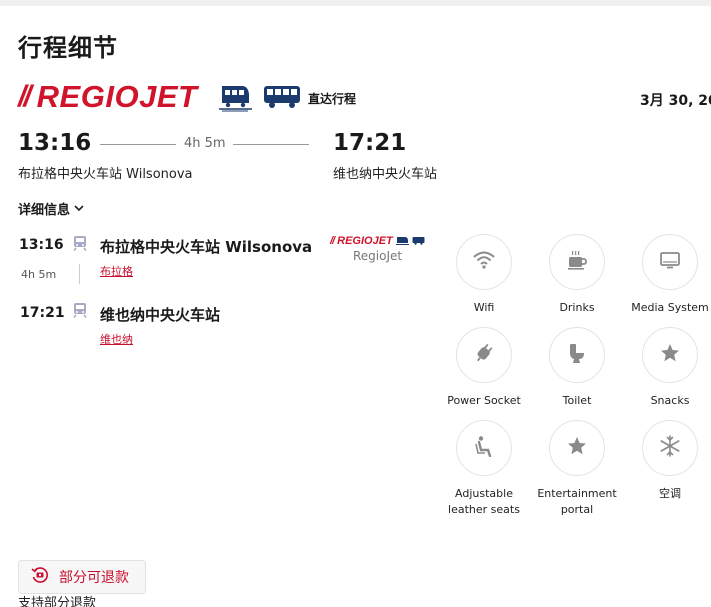 This screenshot has width=711, height=607. I want to click on power-socket-icon, so click(484, 355).